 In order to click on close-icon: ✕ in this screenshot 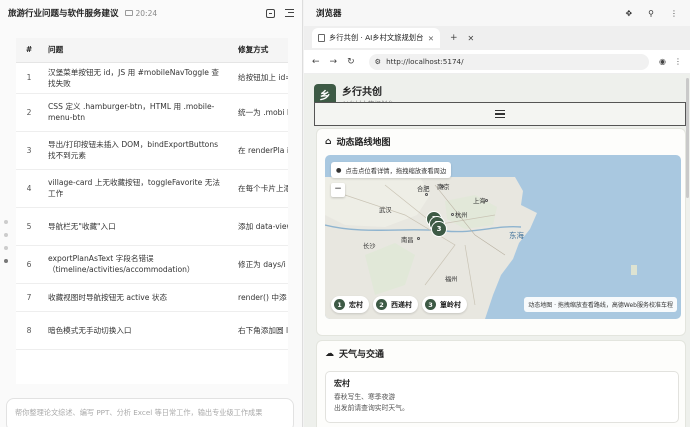, I will do `click(471, 38)`.